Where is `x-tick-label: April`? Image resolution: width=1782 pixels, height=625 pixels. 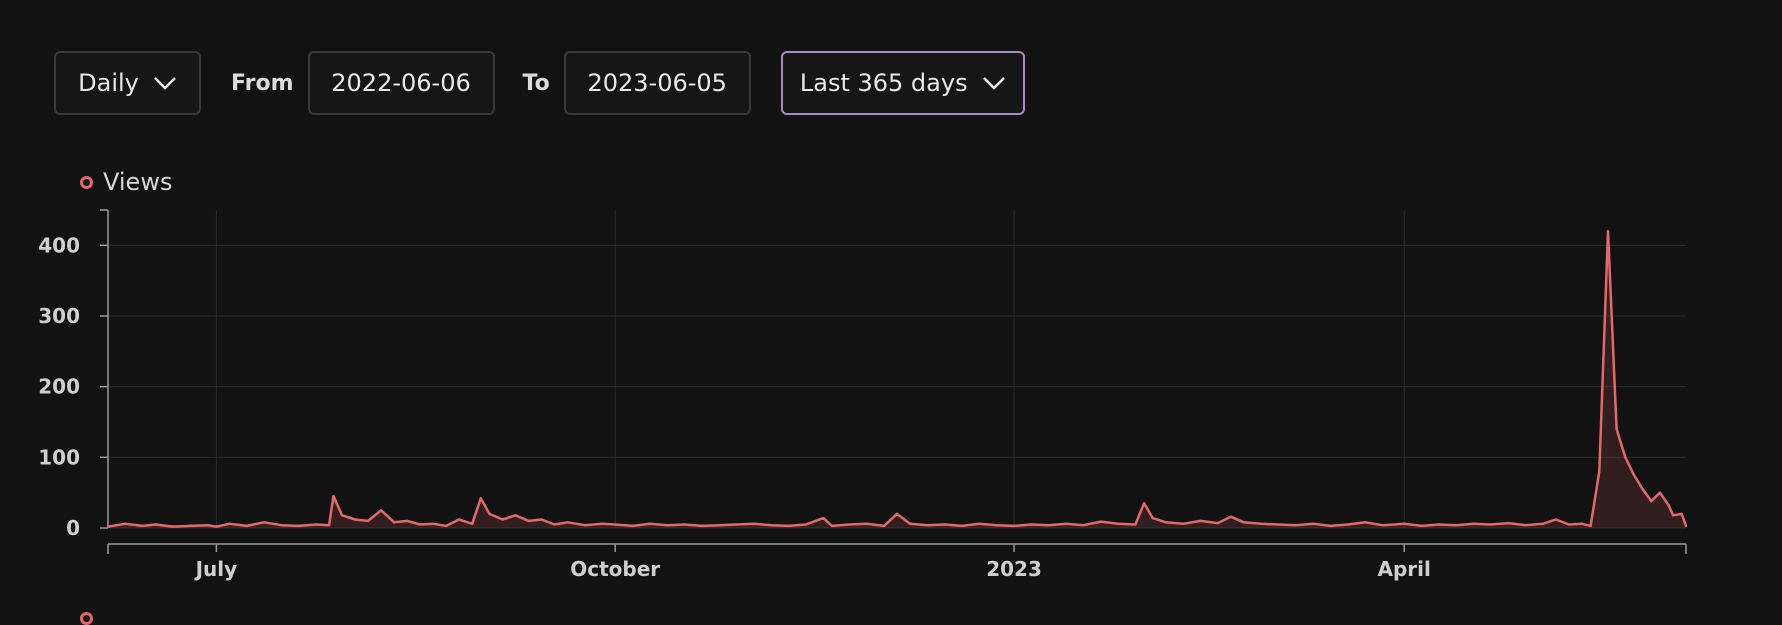
x-tick-label: April is located at coordinates (1404, 569).